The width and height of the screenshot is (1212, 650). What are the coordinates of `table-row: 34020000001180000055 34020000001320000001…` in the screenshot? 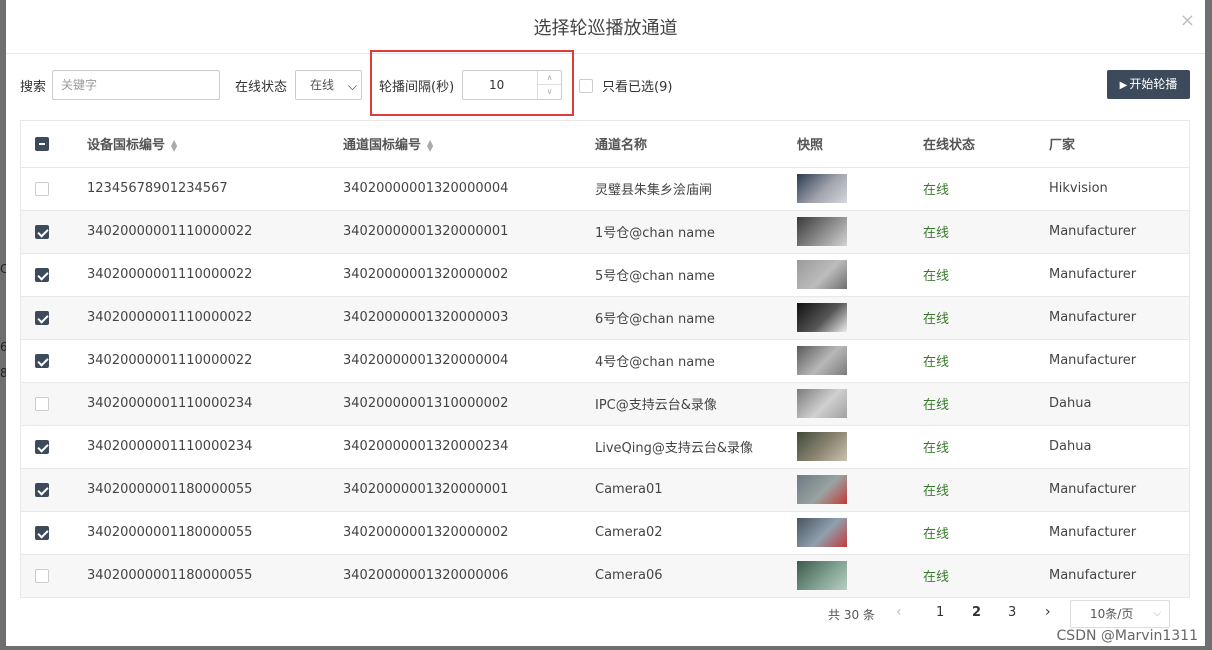 It's located at (605, 490).